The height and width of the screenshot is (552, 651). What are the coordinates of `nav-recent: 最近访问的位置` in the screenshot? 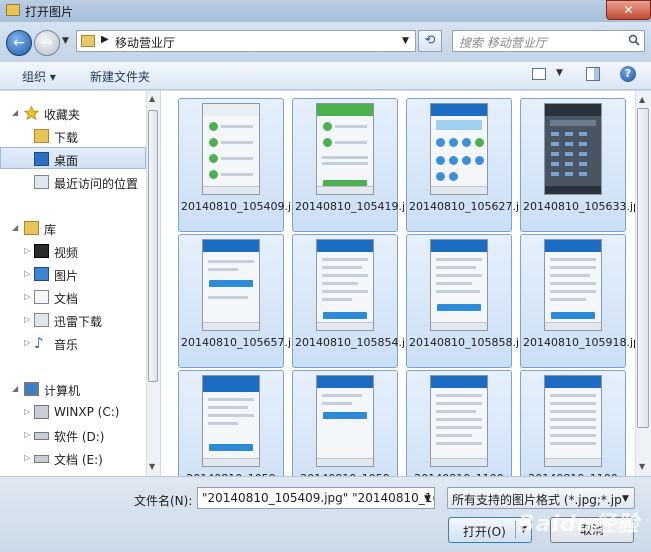 It's located at (73, 182).